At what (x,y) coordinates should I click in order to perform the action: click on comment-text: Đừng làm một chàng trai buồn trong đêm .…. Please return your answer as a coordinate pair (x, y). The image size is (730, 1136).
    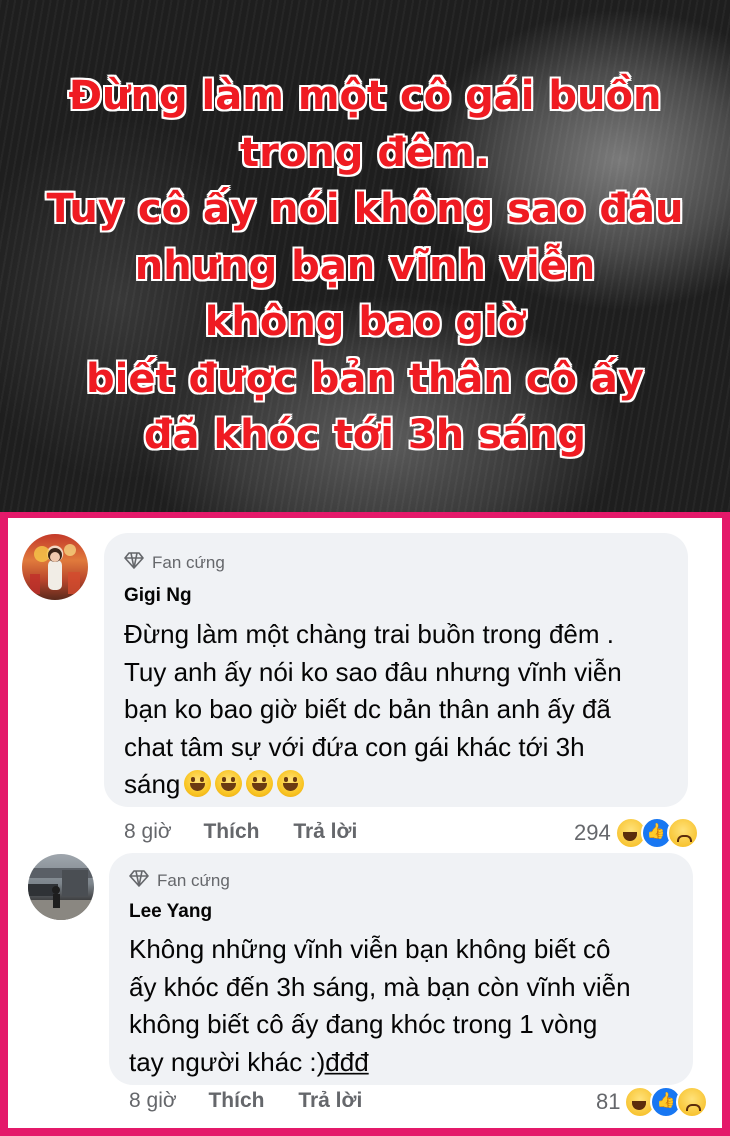
    Looking at the image, I should click on (373, 710).